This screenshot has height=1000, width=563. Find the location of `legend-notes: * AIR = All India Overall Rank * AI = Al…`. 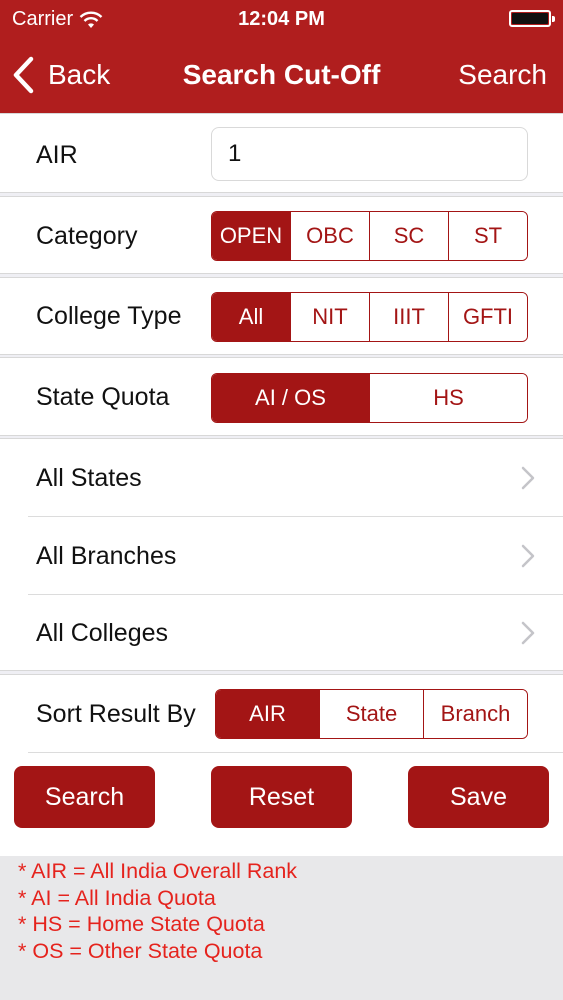

legend-notes: * AIR = All India Overall Rank * AI = Al… is located at coordinates (281, 928).